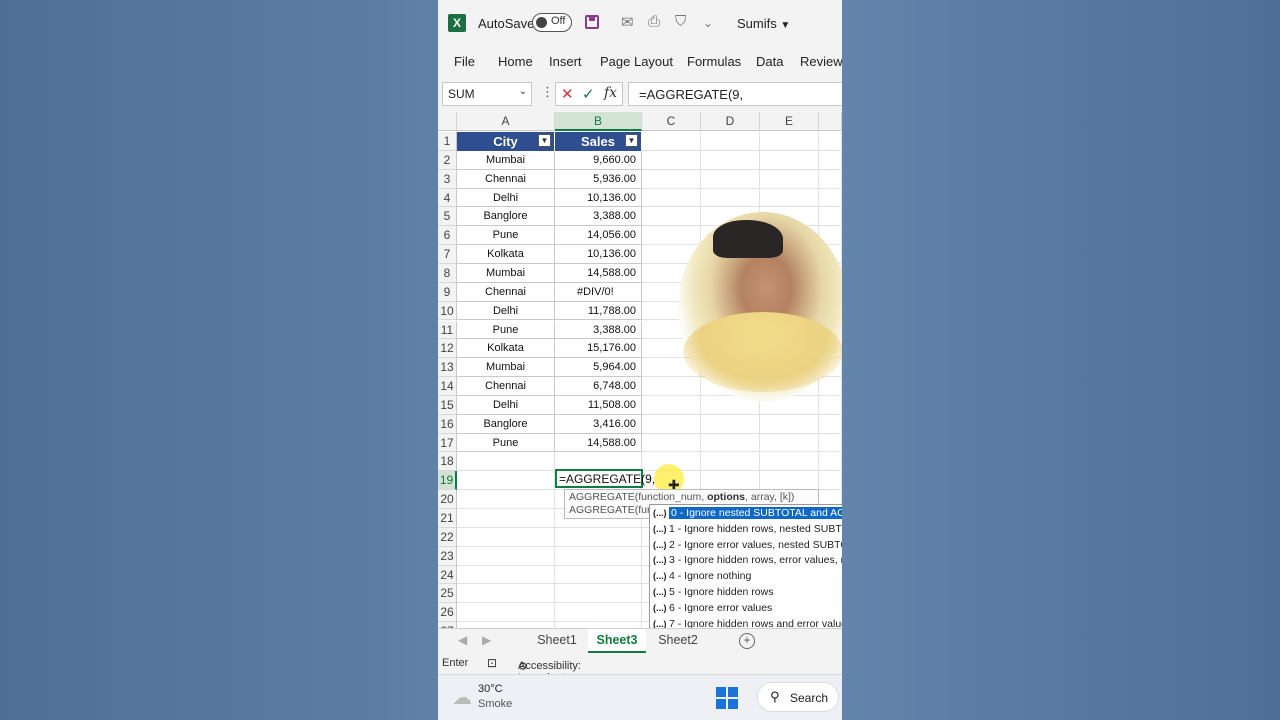  I want to click on cell-sales: 14,588.00, so click(598, 273).